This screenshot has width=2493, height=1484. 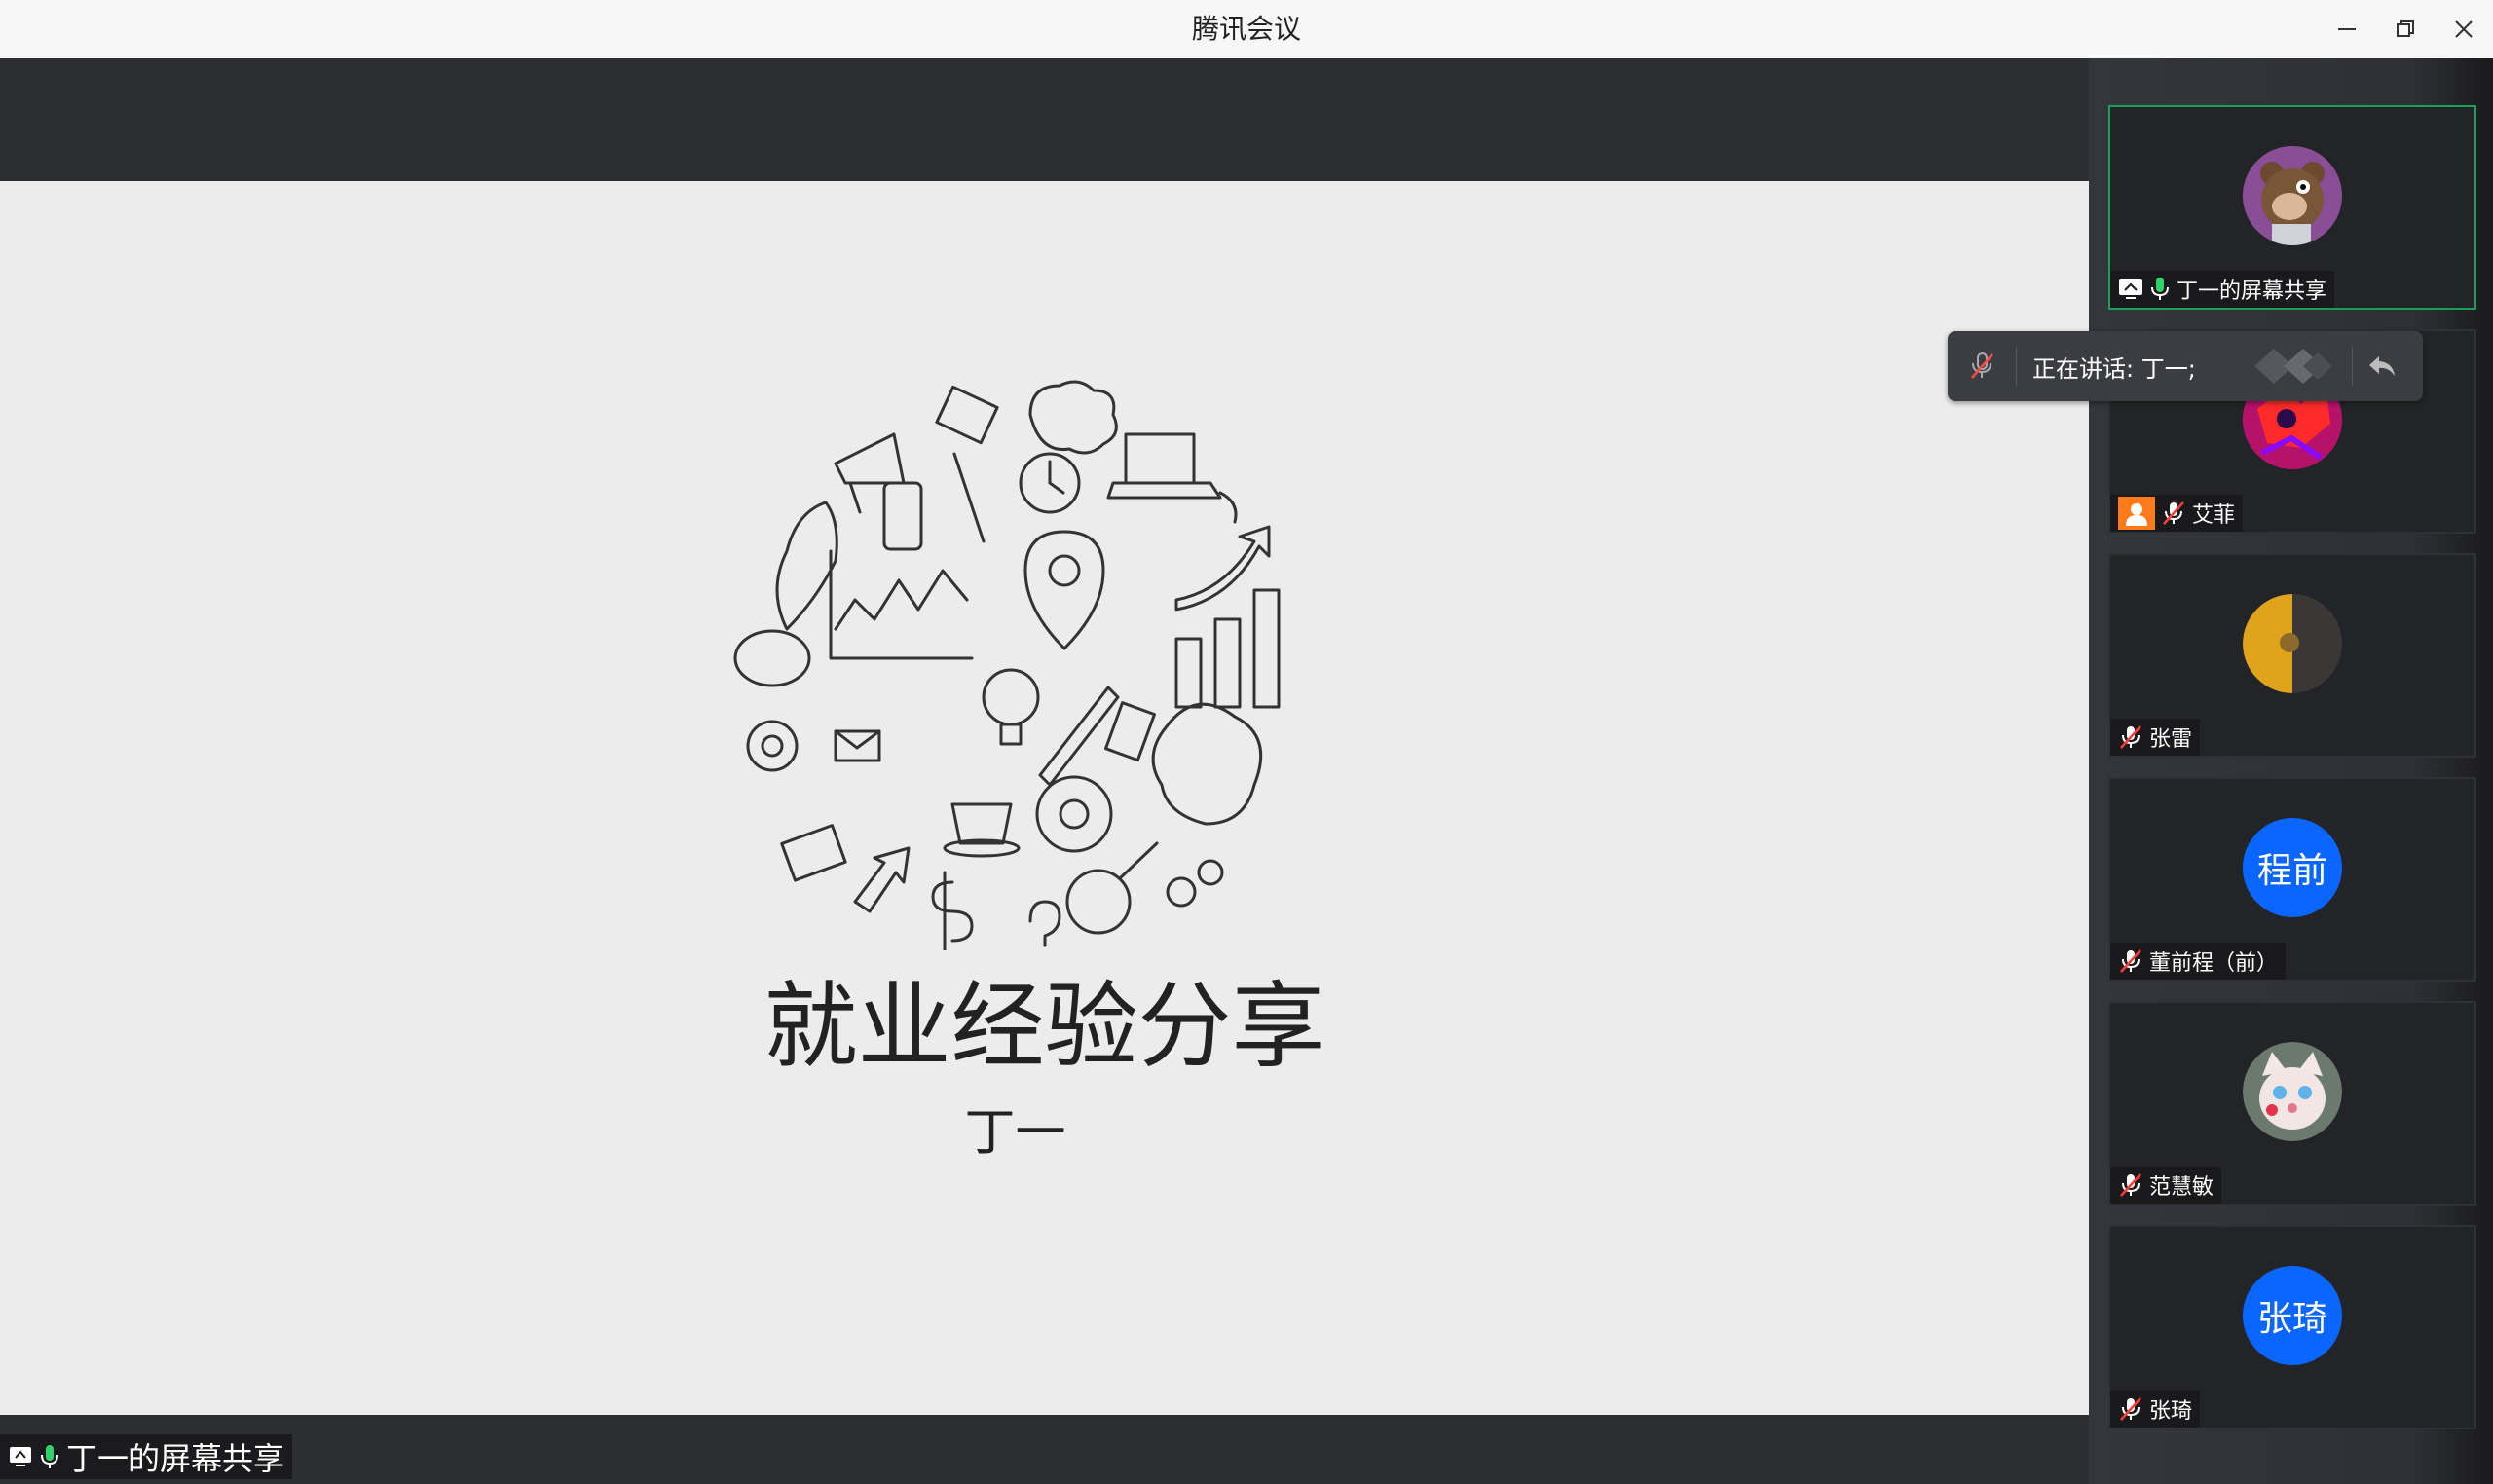 I want to click on text-avatar: 张琦, so click(x=2293, y=1315).